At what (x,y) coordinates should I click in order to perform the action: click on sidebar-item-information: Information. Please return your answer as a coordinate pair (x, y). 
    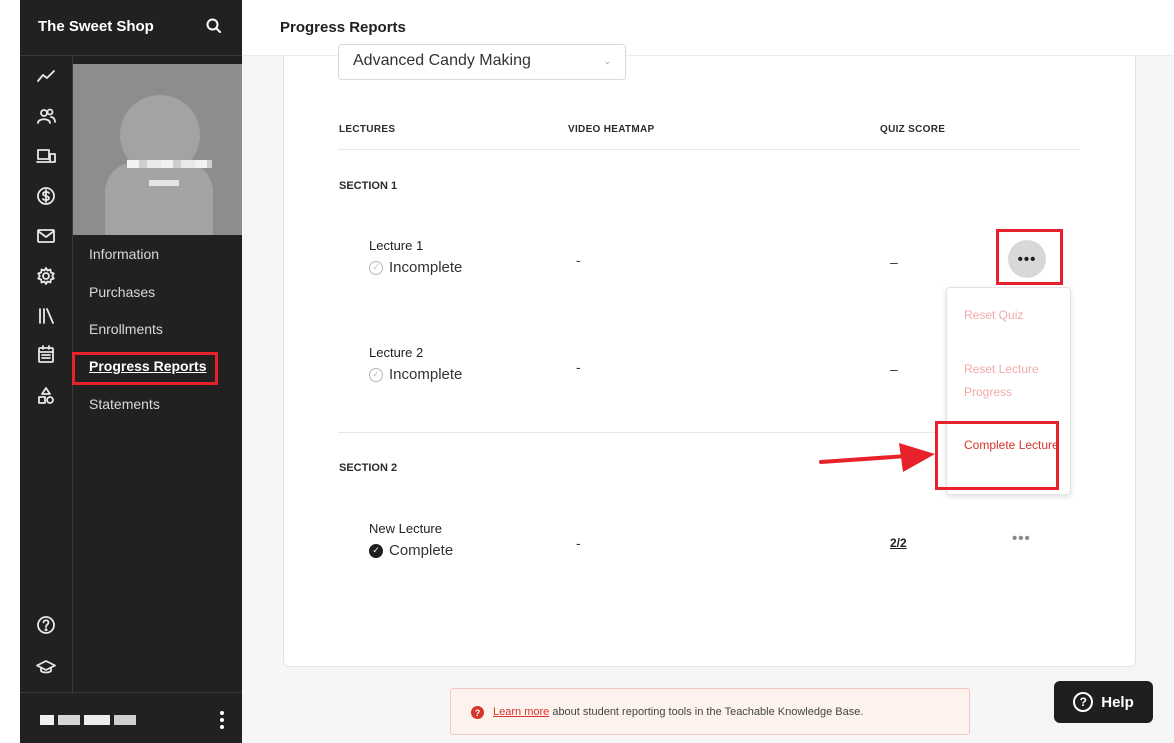
    Looking at the image, I should click on (124, 254).